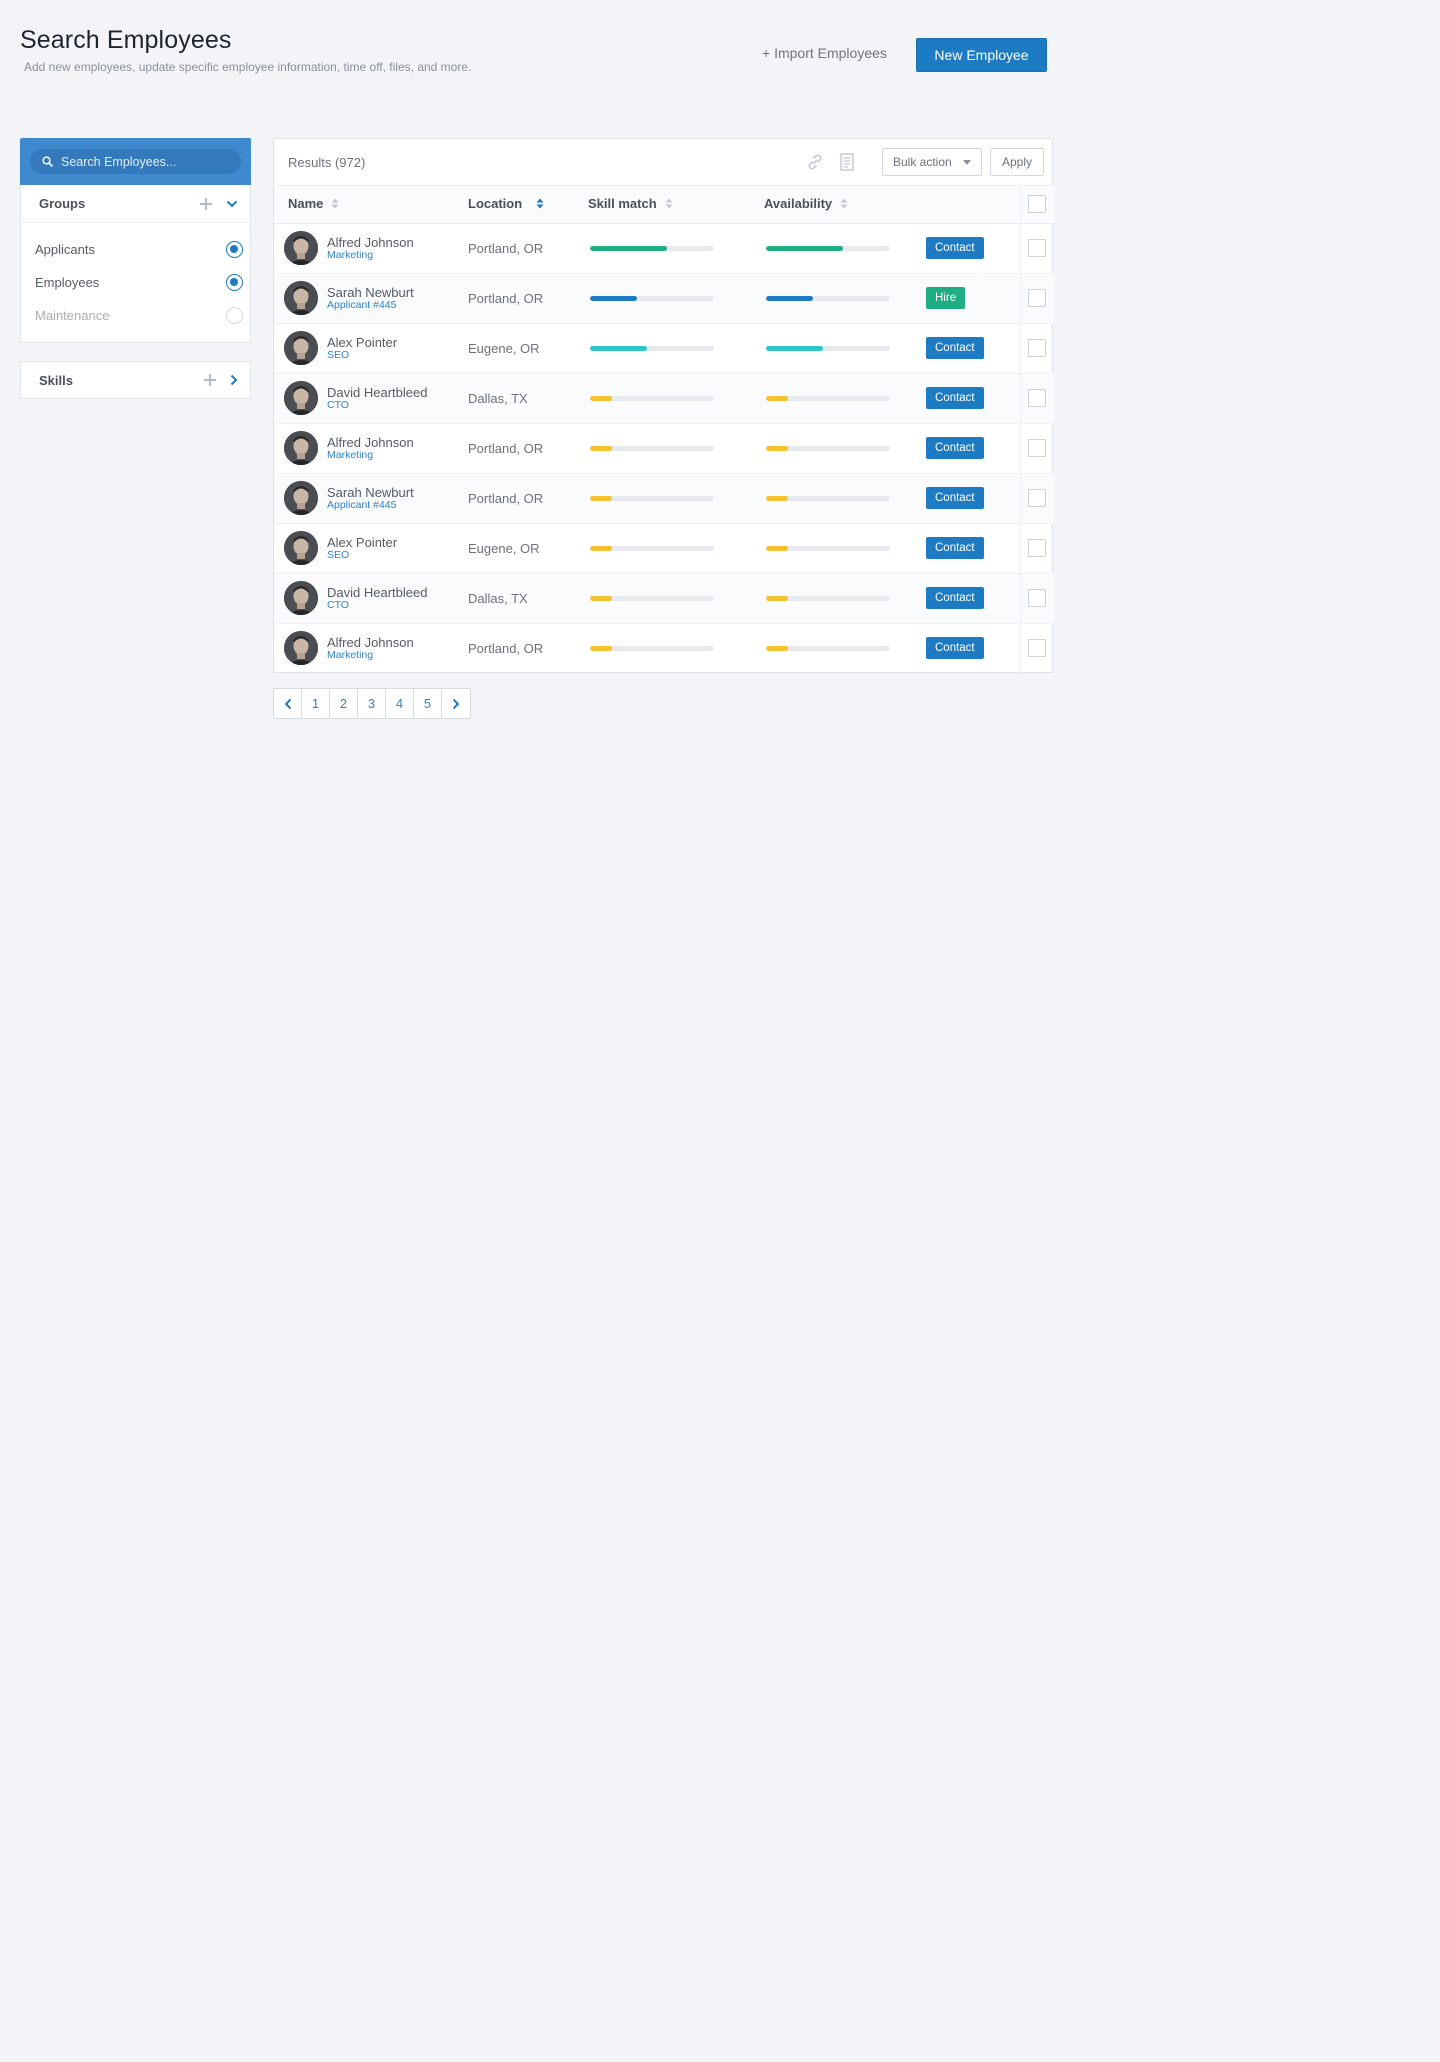  What do you see at coordinates (428, 703) in the screenshot?
I see `page-button: 5` at bounding box center [428, 703].